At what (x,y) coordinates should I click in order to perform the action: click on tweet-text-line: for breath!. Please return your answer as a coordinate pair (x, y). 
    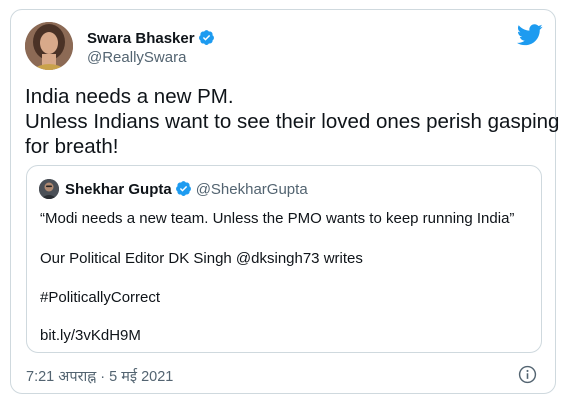
    Looking at the image, I should click on (72, 146).